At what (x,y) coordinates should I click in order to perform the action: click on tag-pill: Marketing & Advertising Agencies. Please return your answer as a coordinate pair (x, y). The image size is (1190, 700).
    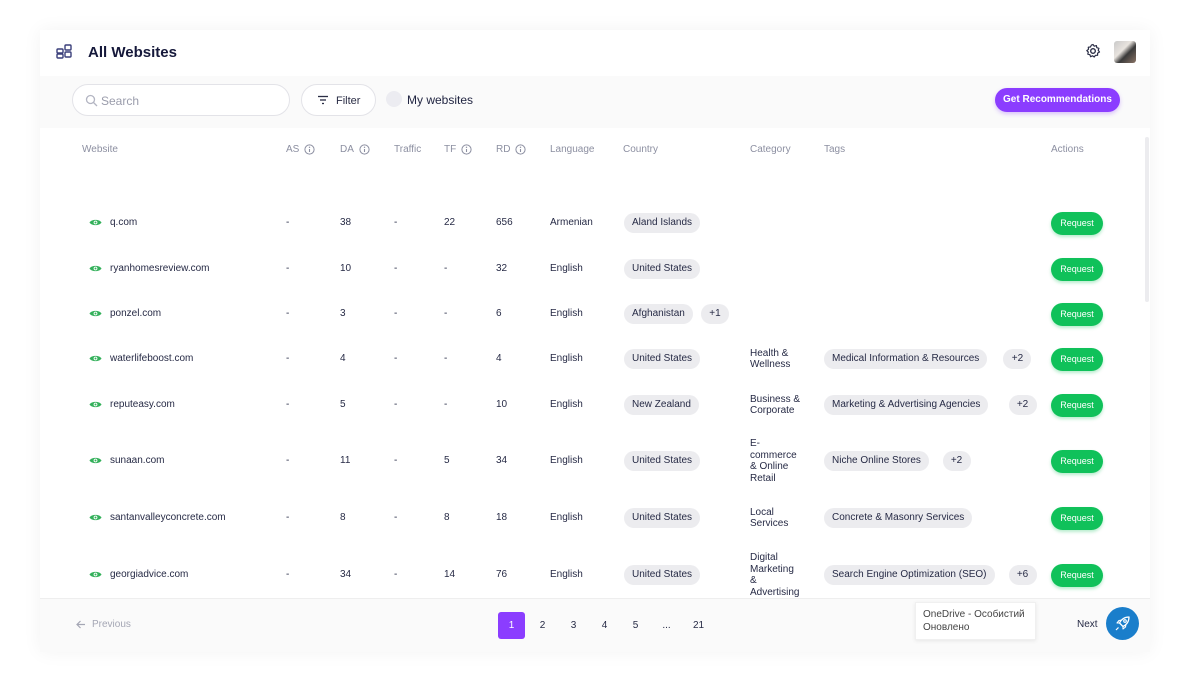
    Looking at the image, I should click on (906, 405).